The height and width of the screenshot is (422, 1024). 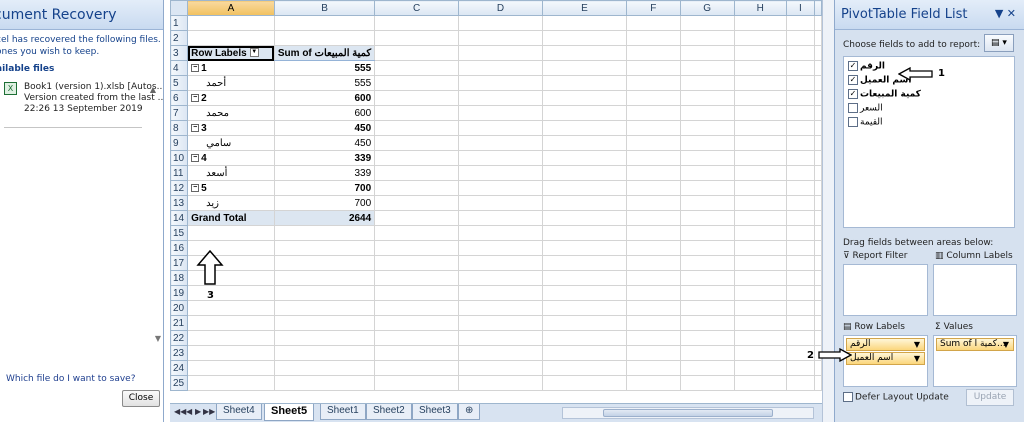 I want to click on column-header-g: G, so click(x=707, y=8).